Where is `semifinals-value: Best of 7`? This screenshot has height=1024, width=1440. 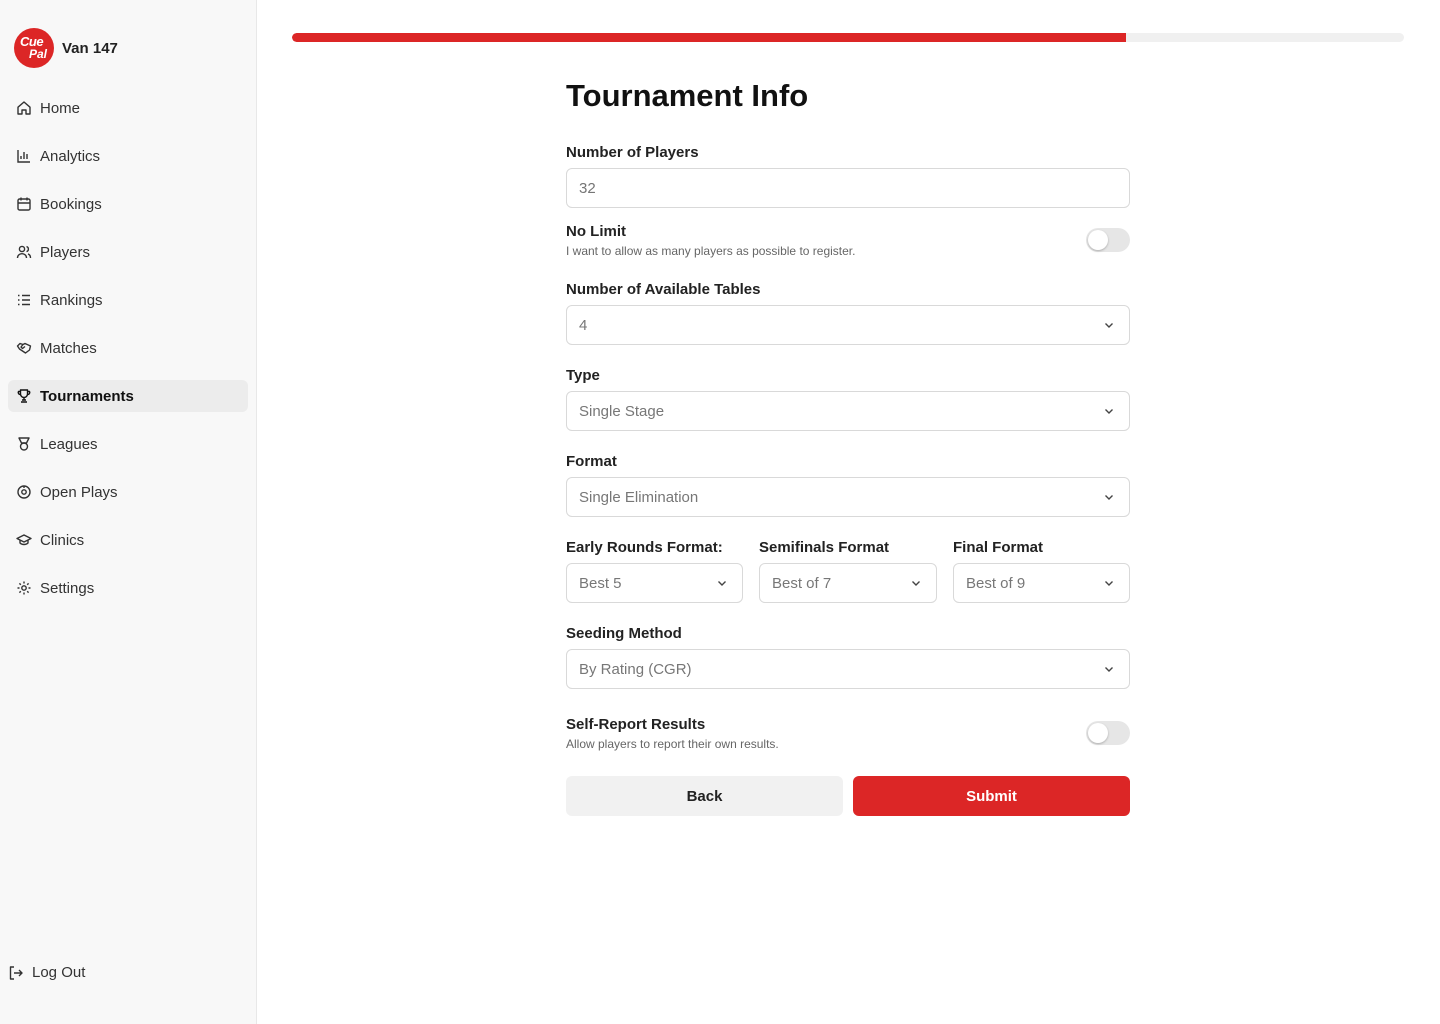 semifinals-value: Best of 7 is located at coordinates (802, 583).